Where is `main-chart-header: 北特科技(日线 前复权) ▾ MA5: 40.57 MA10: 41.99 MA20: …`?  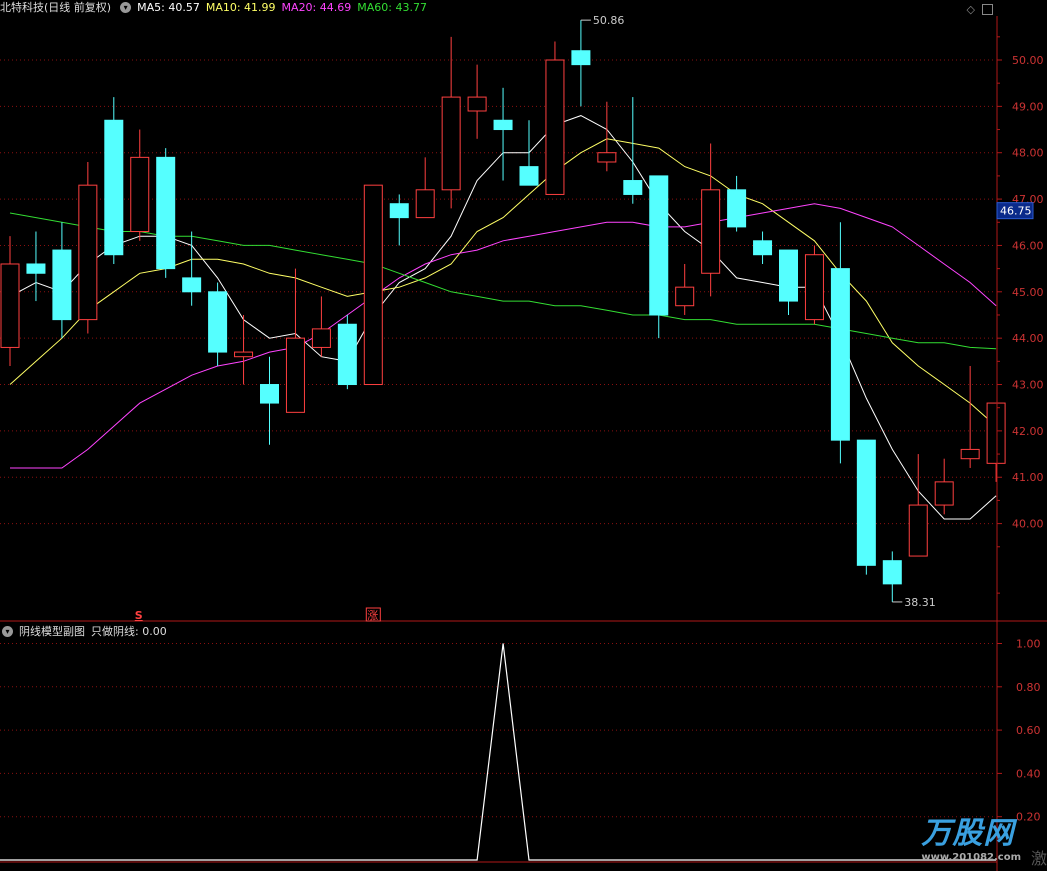 main-chart-header: 北特科技(日线 前复权) ▾ MA5: 40.57 MA10: 41.99 MA20: … is located at coordinates (216, 8).